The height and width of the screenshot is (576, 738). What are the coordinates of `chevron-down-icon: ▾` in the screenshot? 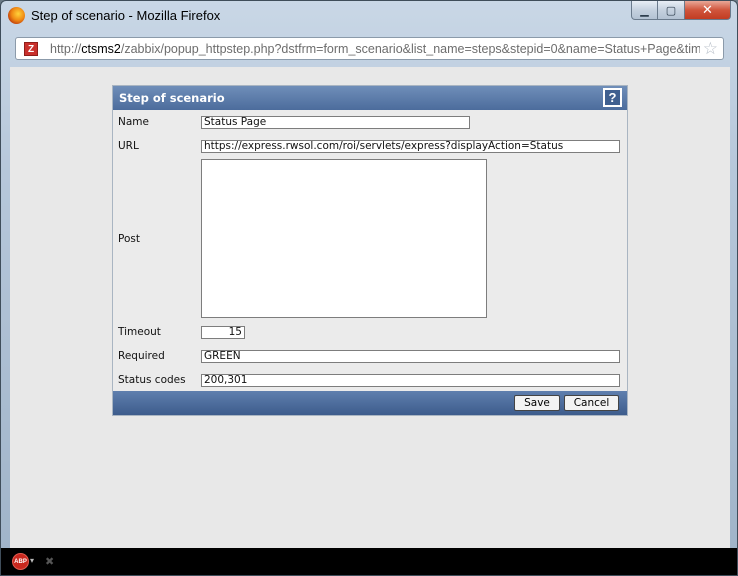 It's located at (32, 560).